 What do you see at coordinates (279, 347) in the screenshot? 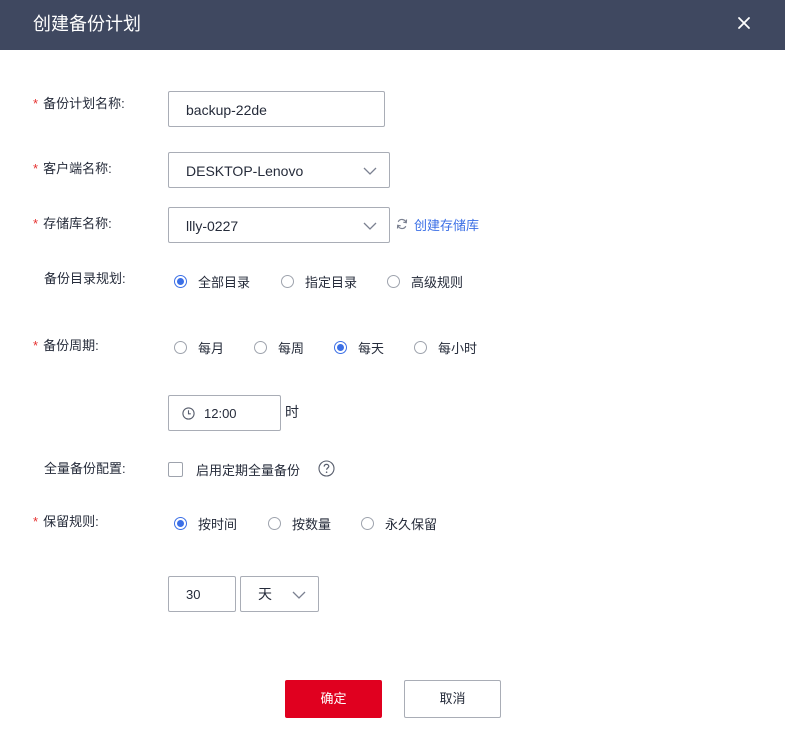
I see `radio-weekly: 每周` at bounding box center [279, 347].